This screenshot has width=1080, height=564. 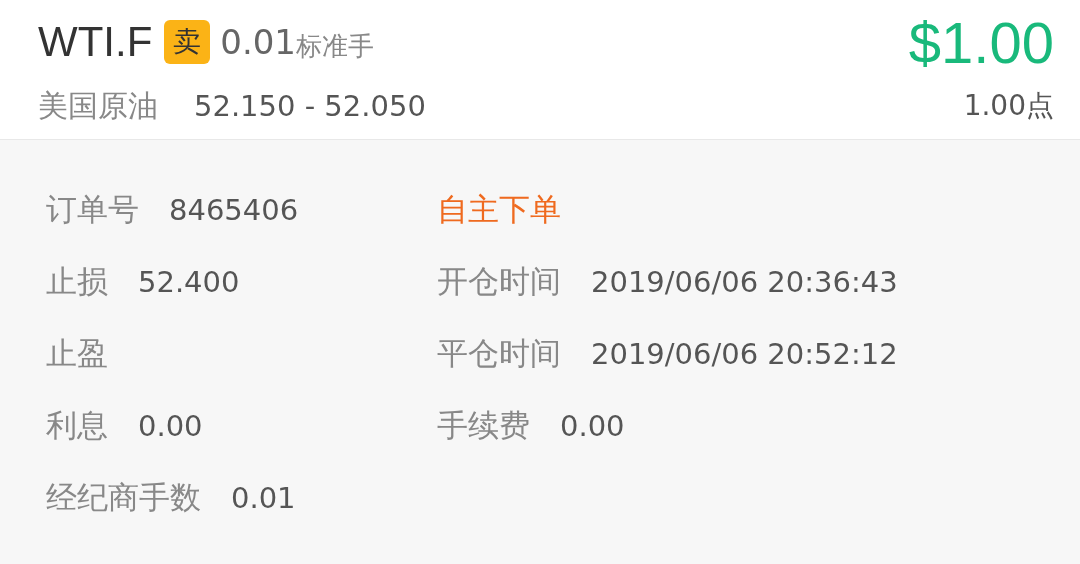 What do you see at coordinates (98, 105) in the screenshot?
I see `instrument-name: 美国原油` at bounding box center [98, 105].